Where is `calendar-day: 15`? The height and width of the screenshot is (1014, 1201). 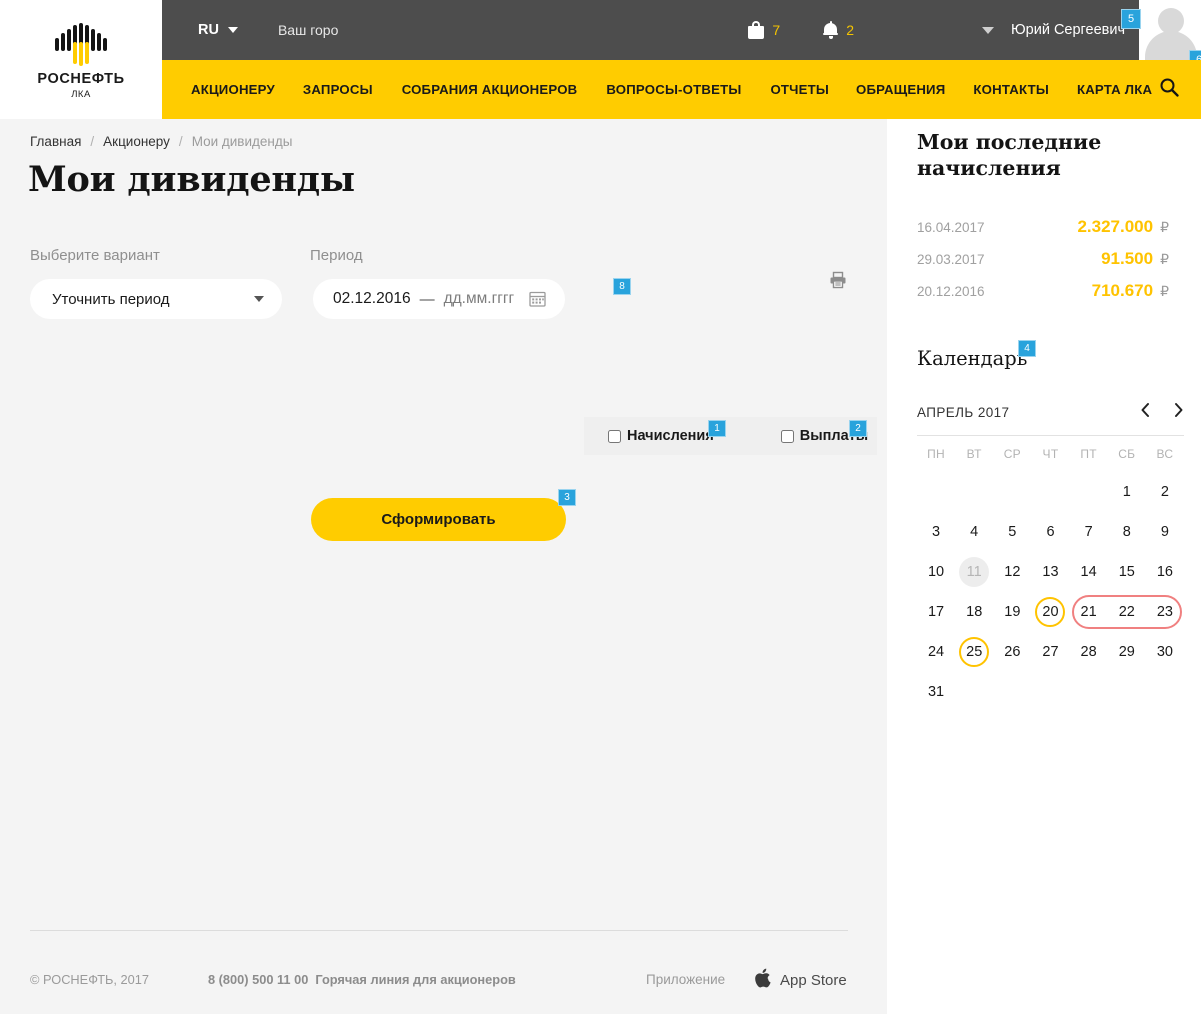
calendar-day: 15 is located at coordinates (1127, 572).